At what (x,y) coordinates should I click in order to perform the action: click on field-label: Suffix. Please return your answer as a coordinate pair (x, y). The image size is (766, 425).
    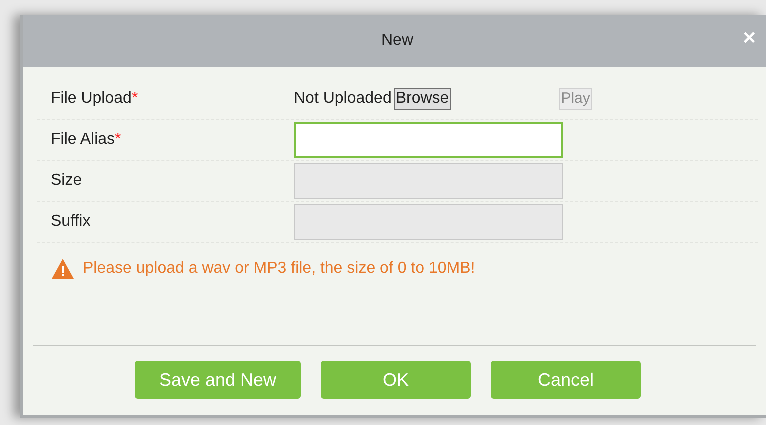
    Looking at the image, I should click on (71, 222).